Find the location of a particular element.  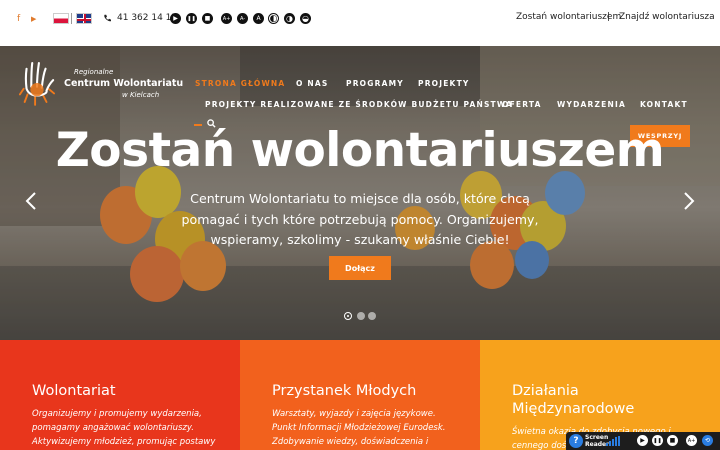

font-reset-icon: A is located at coordinates (258, 18).